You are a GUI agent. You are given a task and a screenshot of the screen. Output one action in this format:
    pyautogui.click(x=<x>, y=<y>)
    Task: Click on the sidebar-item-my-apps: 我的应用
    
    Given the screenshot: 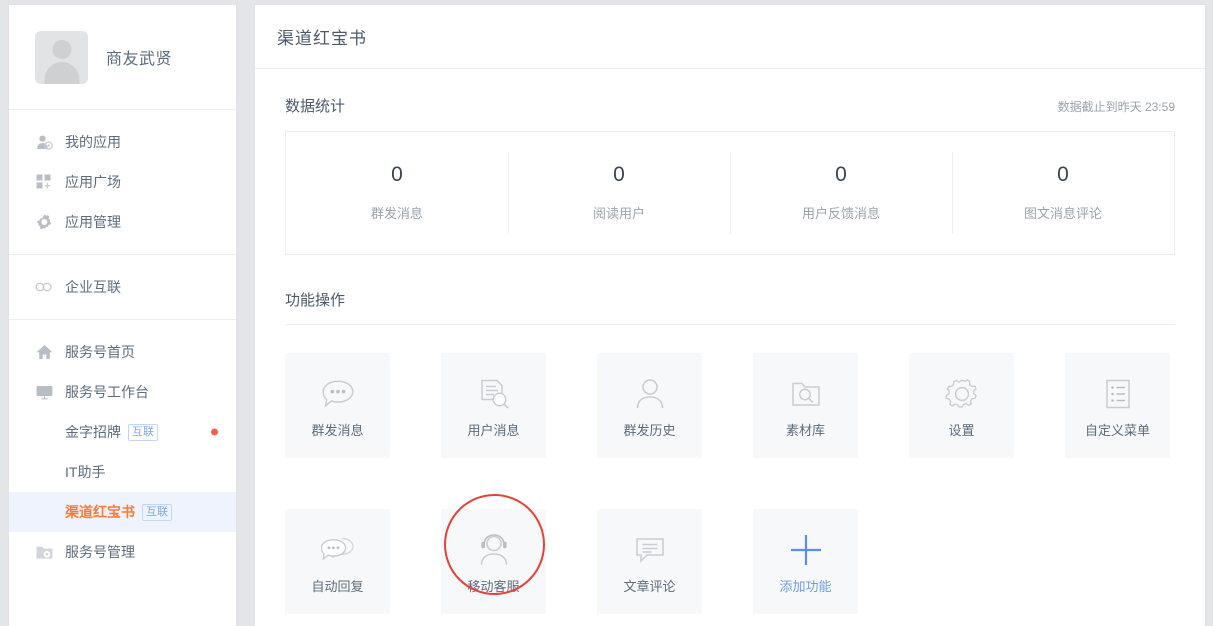 What is the action you would take?
    pyautogui.click(x=122, y=142)
    